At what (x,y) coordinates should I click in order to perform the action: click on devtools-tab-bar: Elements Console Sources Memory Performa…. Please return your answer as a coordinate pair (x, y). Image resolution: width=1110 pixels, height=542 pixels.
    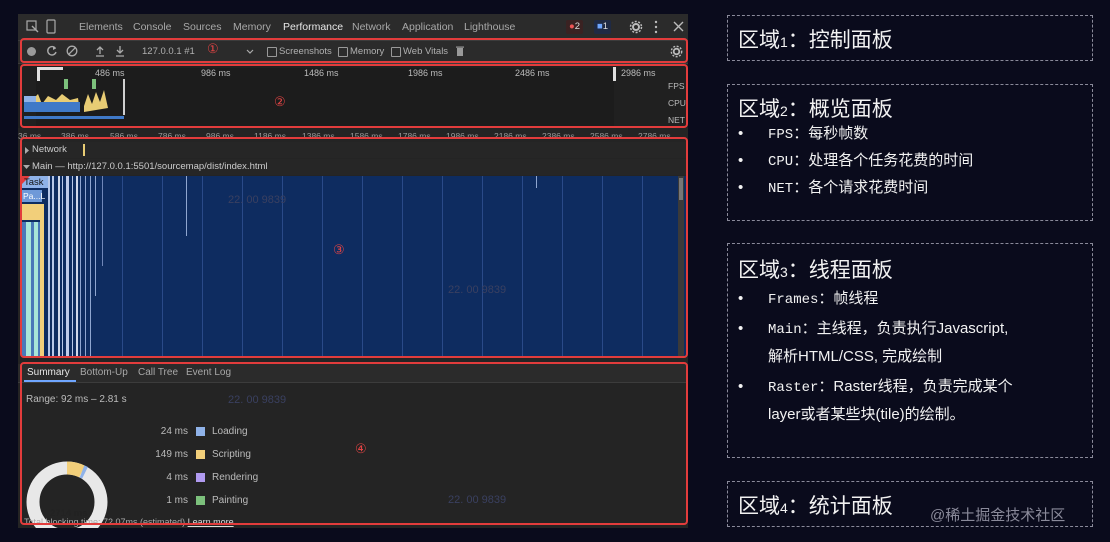
    Looking at the image, I should click on (353, 27).